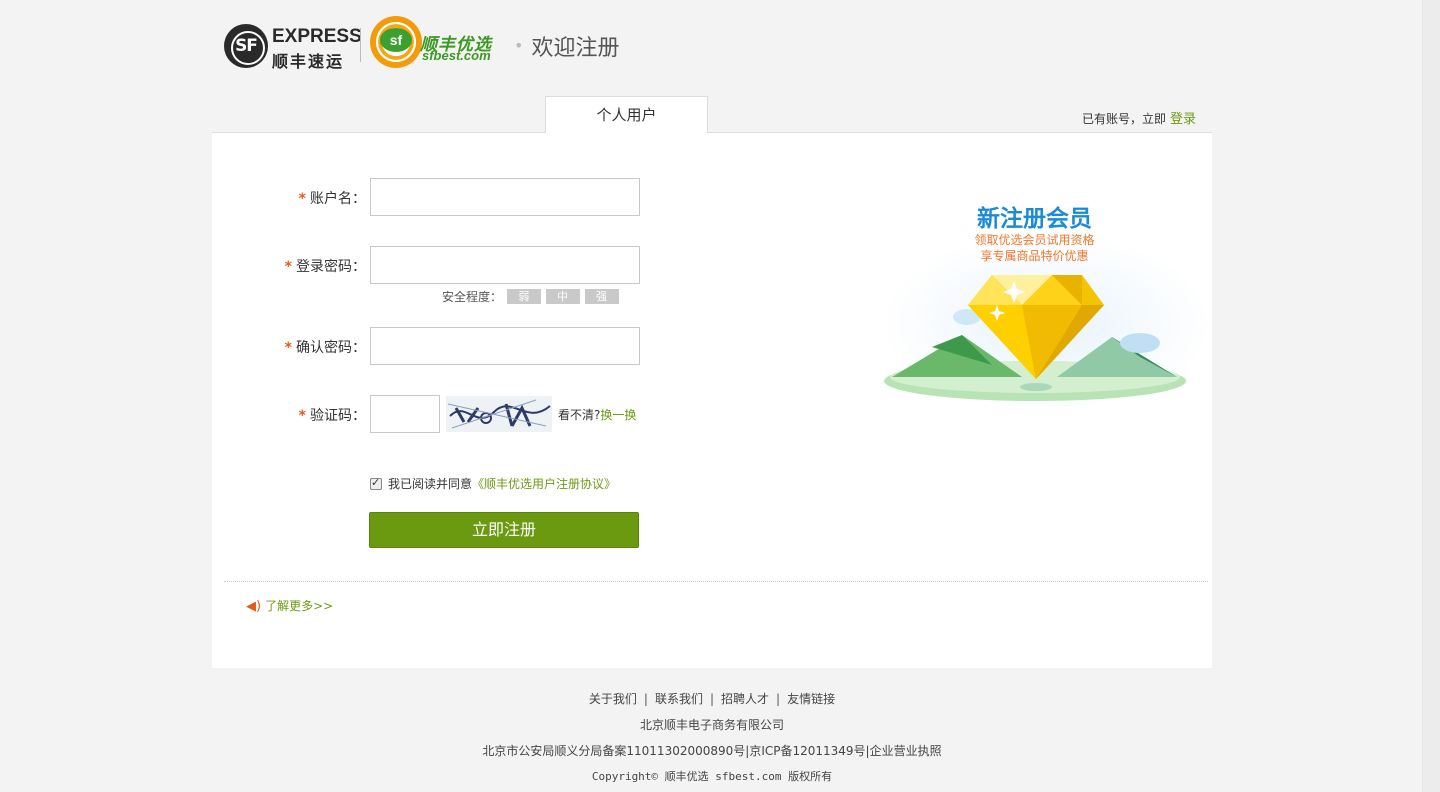 This screenshot has height=792, width=1440. I want to click on captcha-hint: 看不清?换一换, so click(597, 414).